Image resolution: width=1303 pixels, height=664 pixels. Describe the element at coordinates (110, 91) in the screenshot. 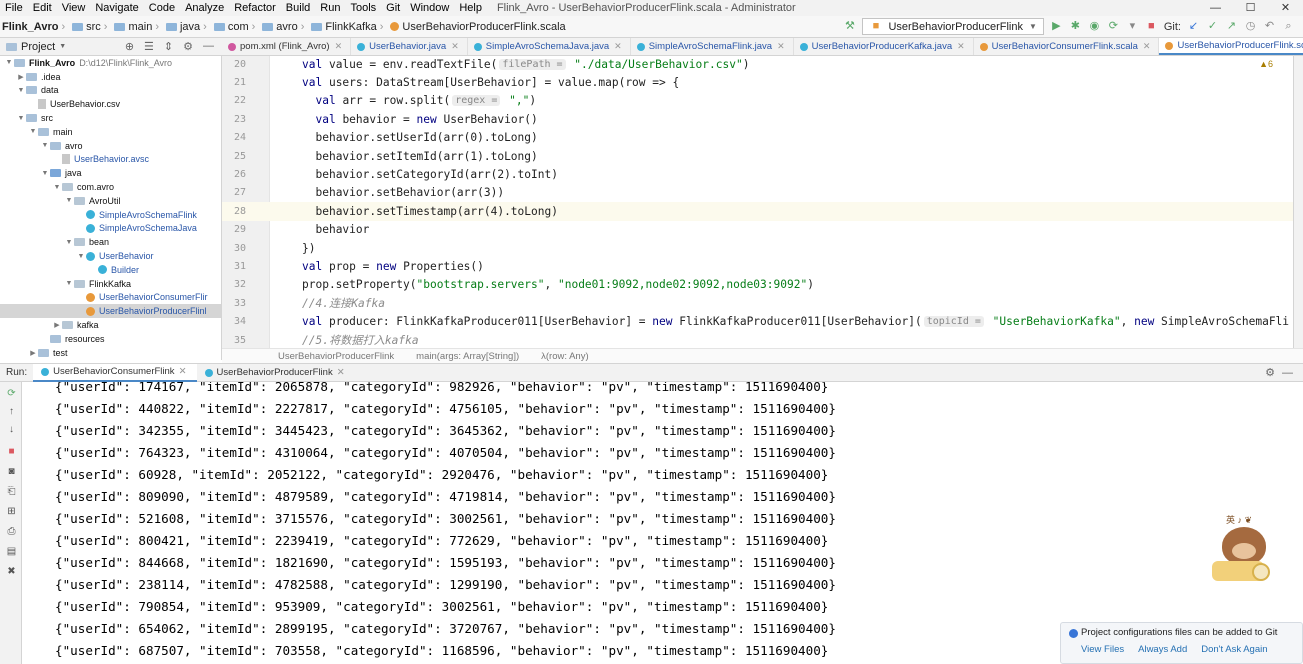

I see `tree-item: ▼ data` at that location.